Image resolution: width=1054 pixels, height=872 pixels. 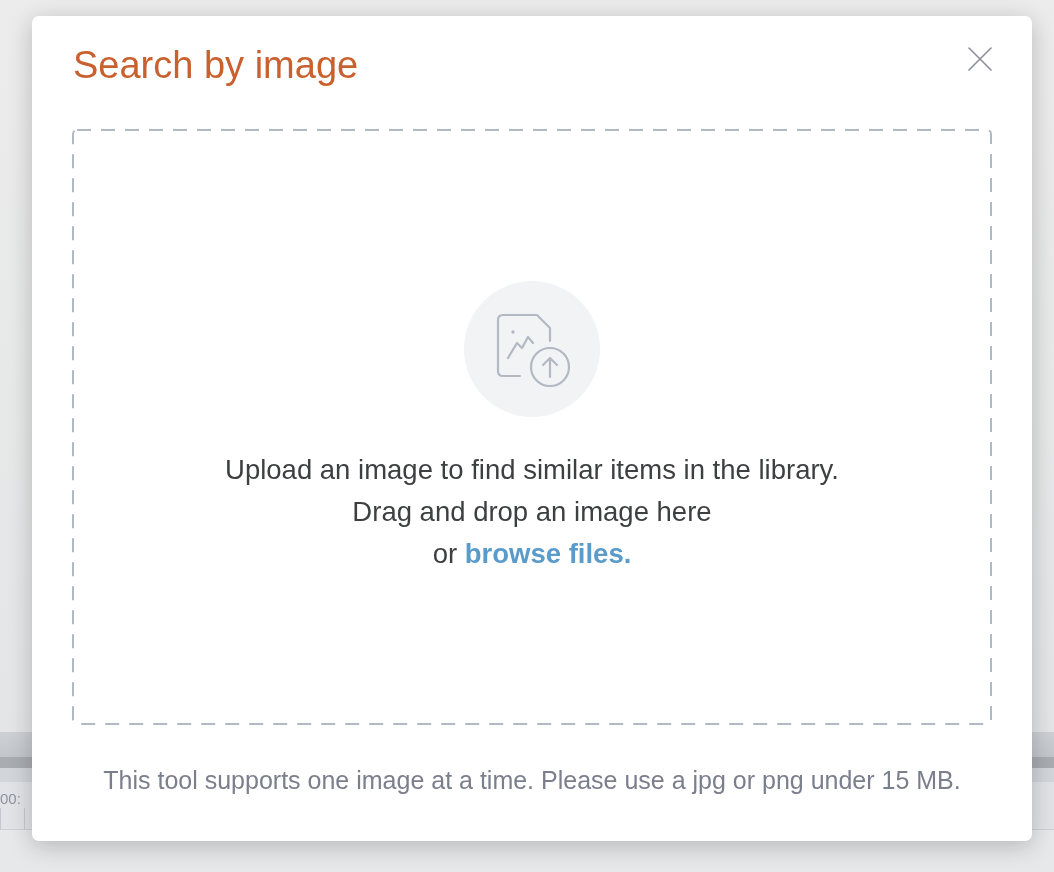 I want to click on close-button, so click(x=980, y=59).